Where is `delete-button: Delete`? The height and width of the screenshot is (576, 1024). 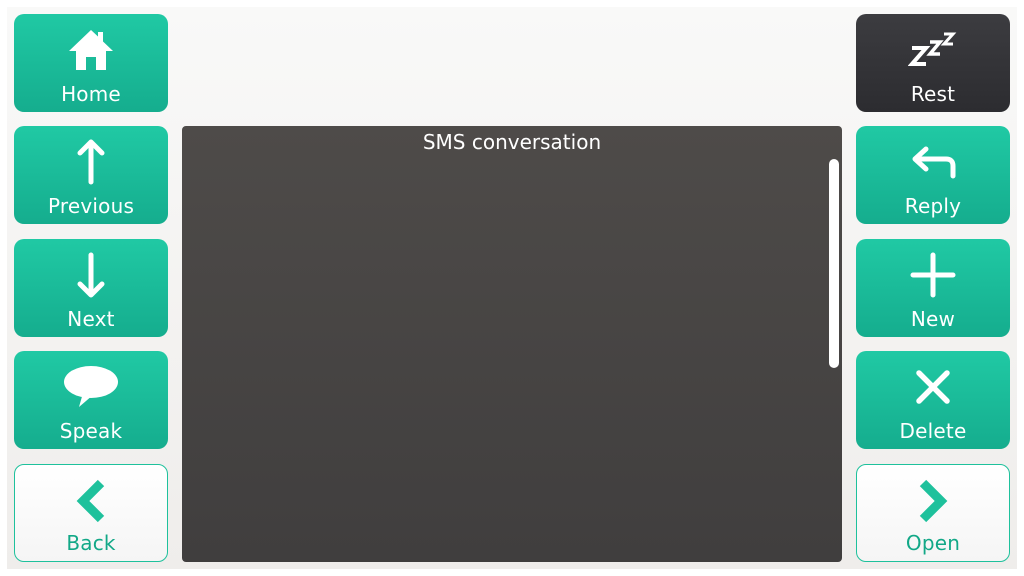
delete-button: Delete is located at coordinates (933, 400).